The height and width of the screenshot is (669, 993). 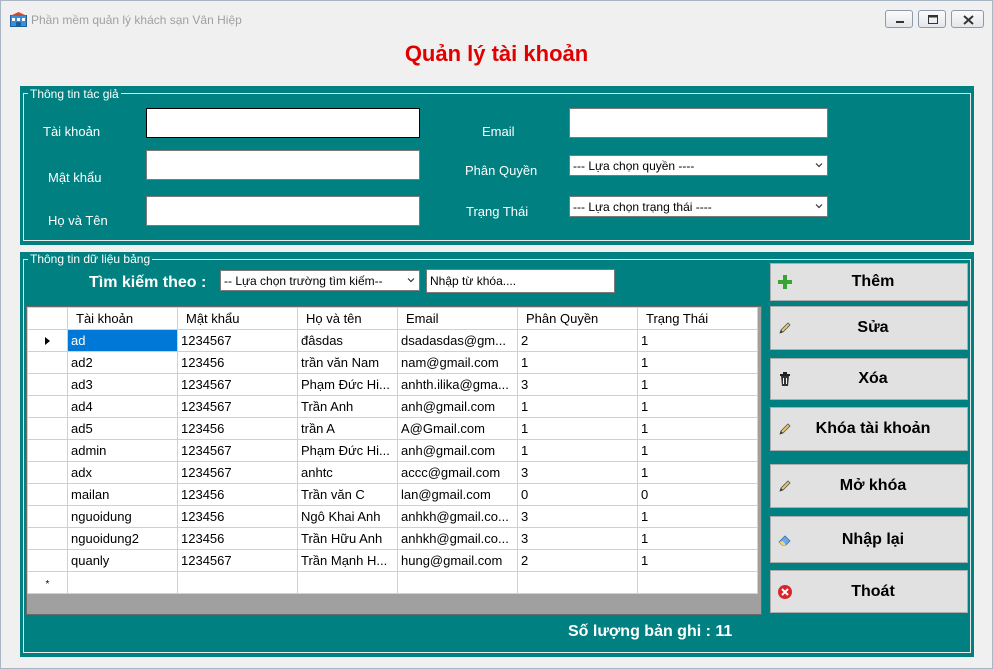 I want to click on add-button: Thêm, so click(x=869, y=282).